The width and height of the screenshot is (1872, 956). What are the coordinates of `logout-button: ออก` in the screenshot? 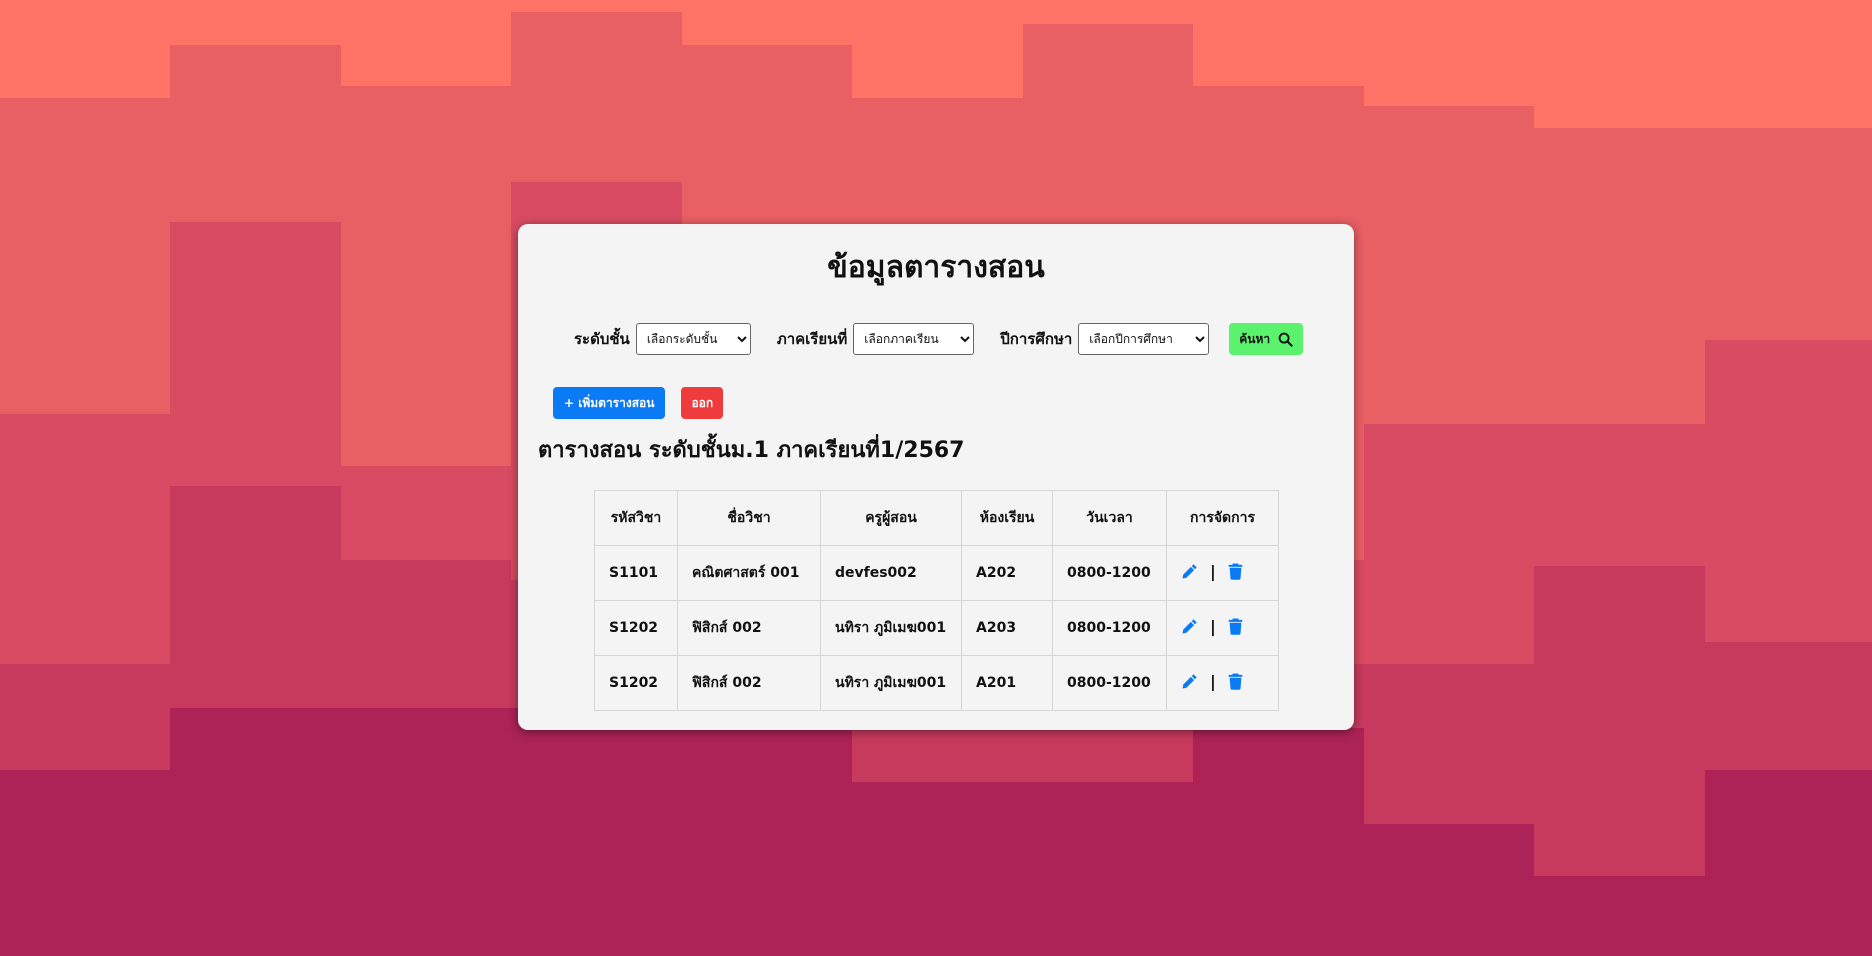 It's located at (702, 403).